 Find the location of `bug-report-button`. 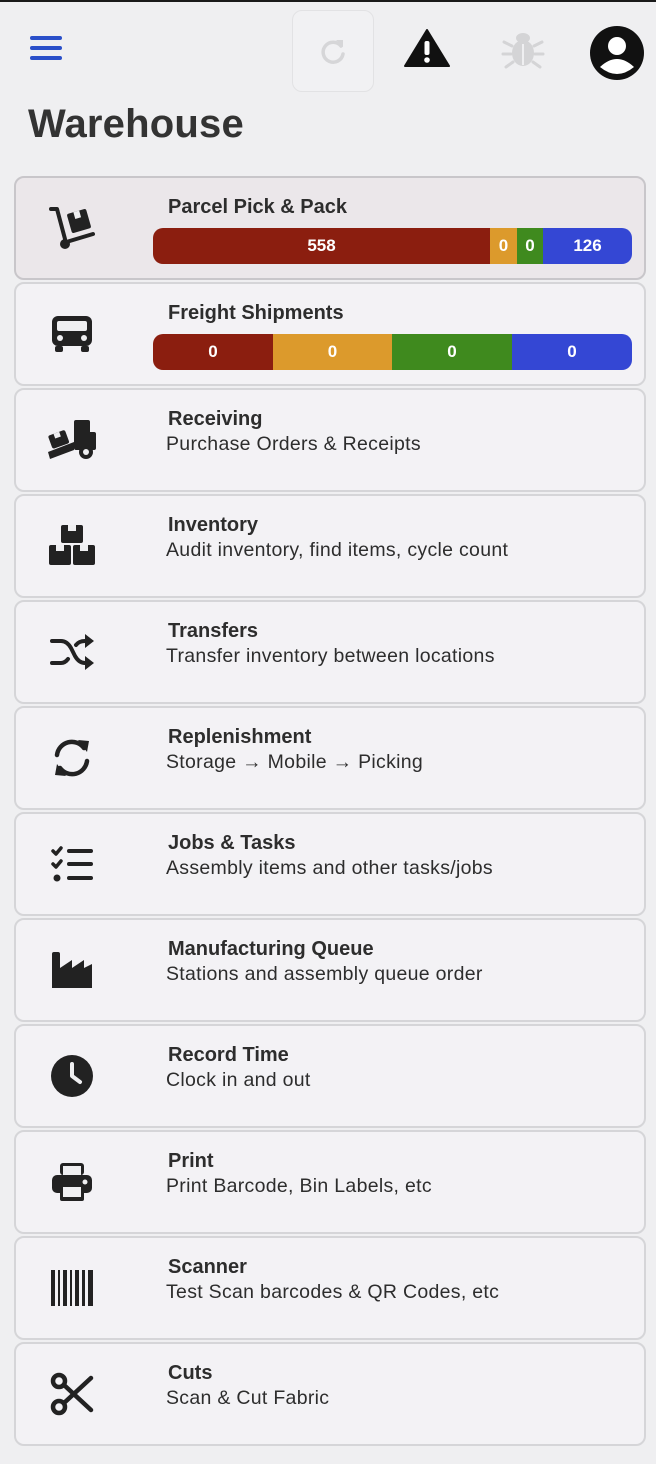

bug-report-button is located at coordinates (523, 48).